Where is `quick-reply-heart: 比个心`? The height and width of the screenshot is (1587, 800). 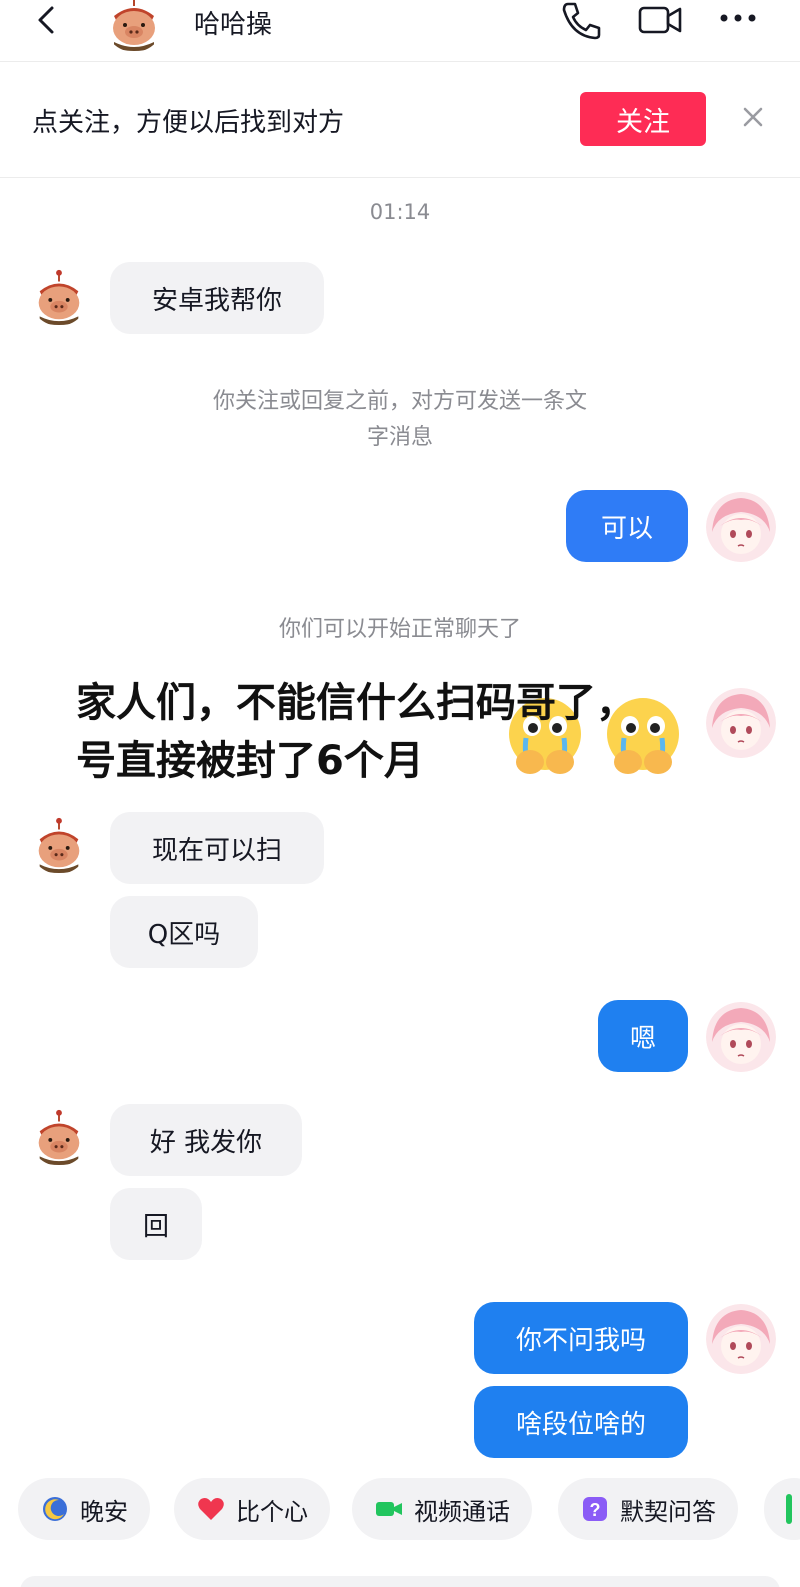
quick-reply-heart: 比个心 is located at coordinates (252, 1509).